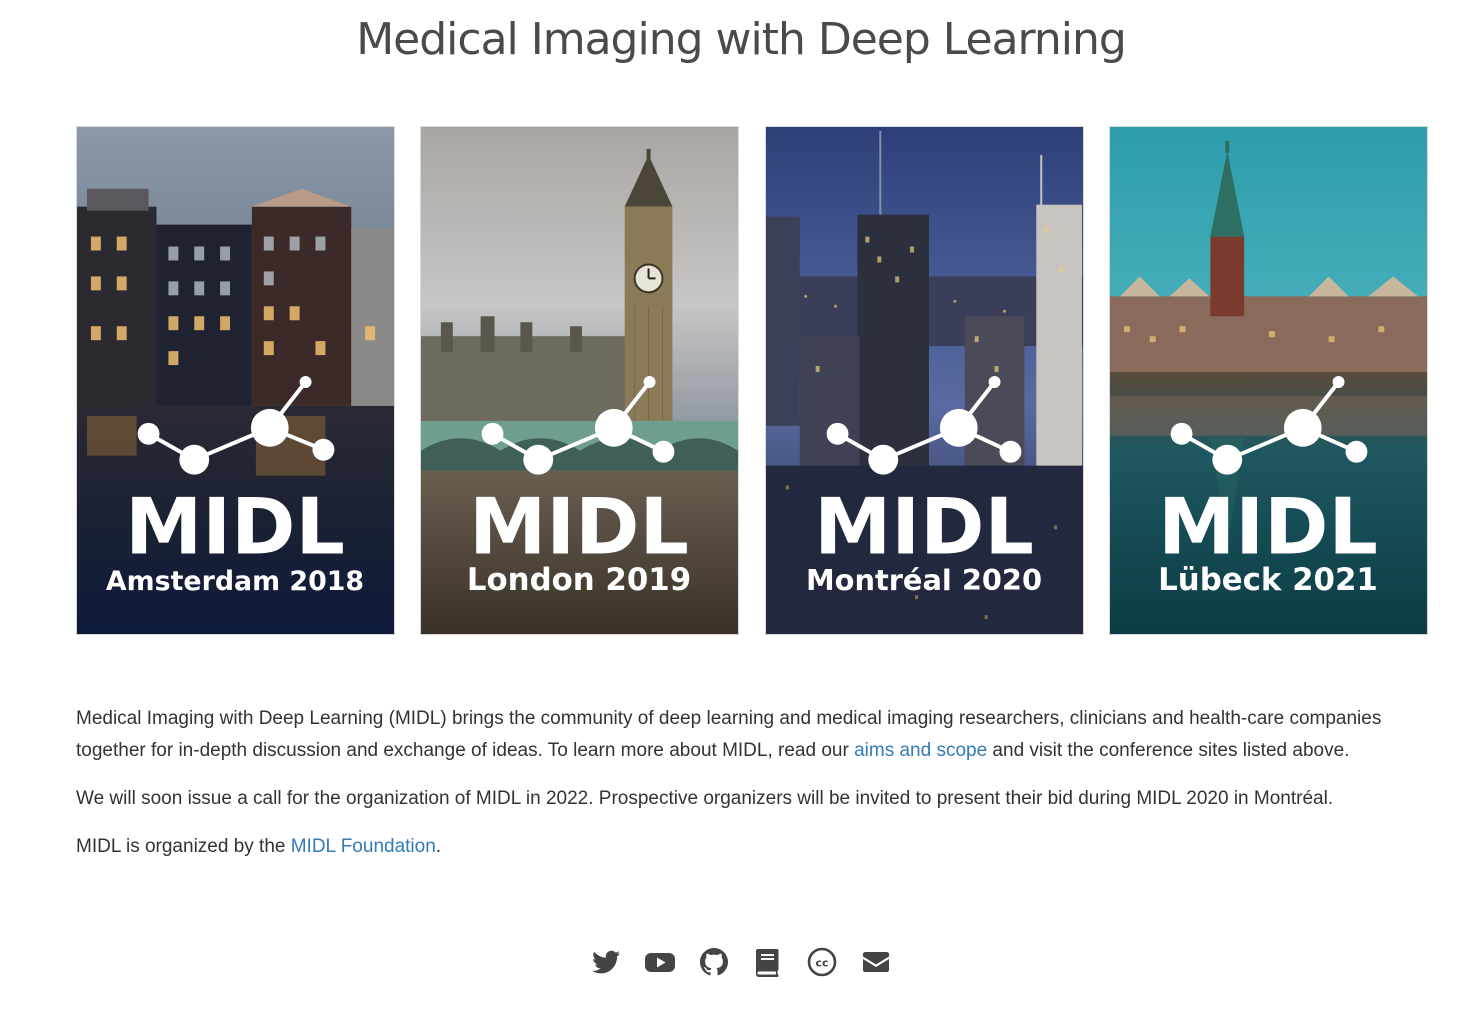 This screenshot has width=1482, height=1012. I want to click on page-title: Medical Imaging with Deep Learning, so click(741, 39).